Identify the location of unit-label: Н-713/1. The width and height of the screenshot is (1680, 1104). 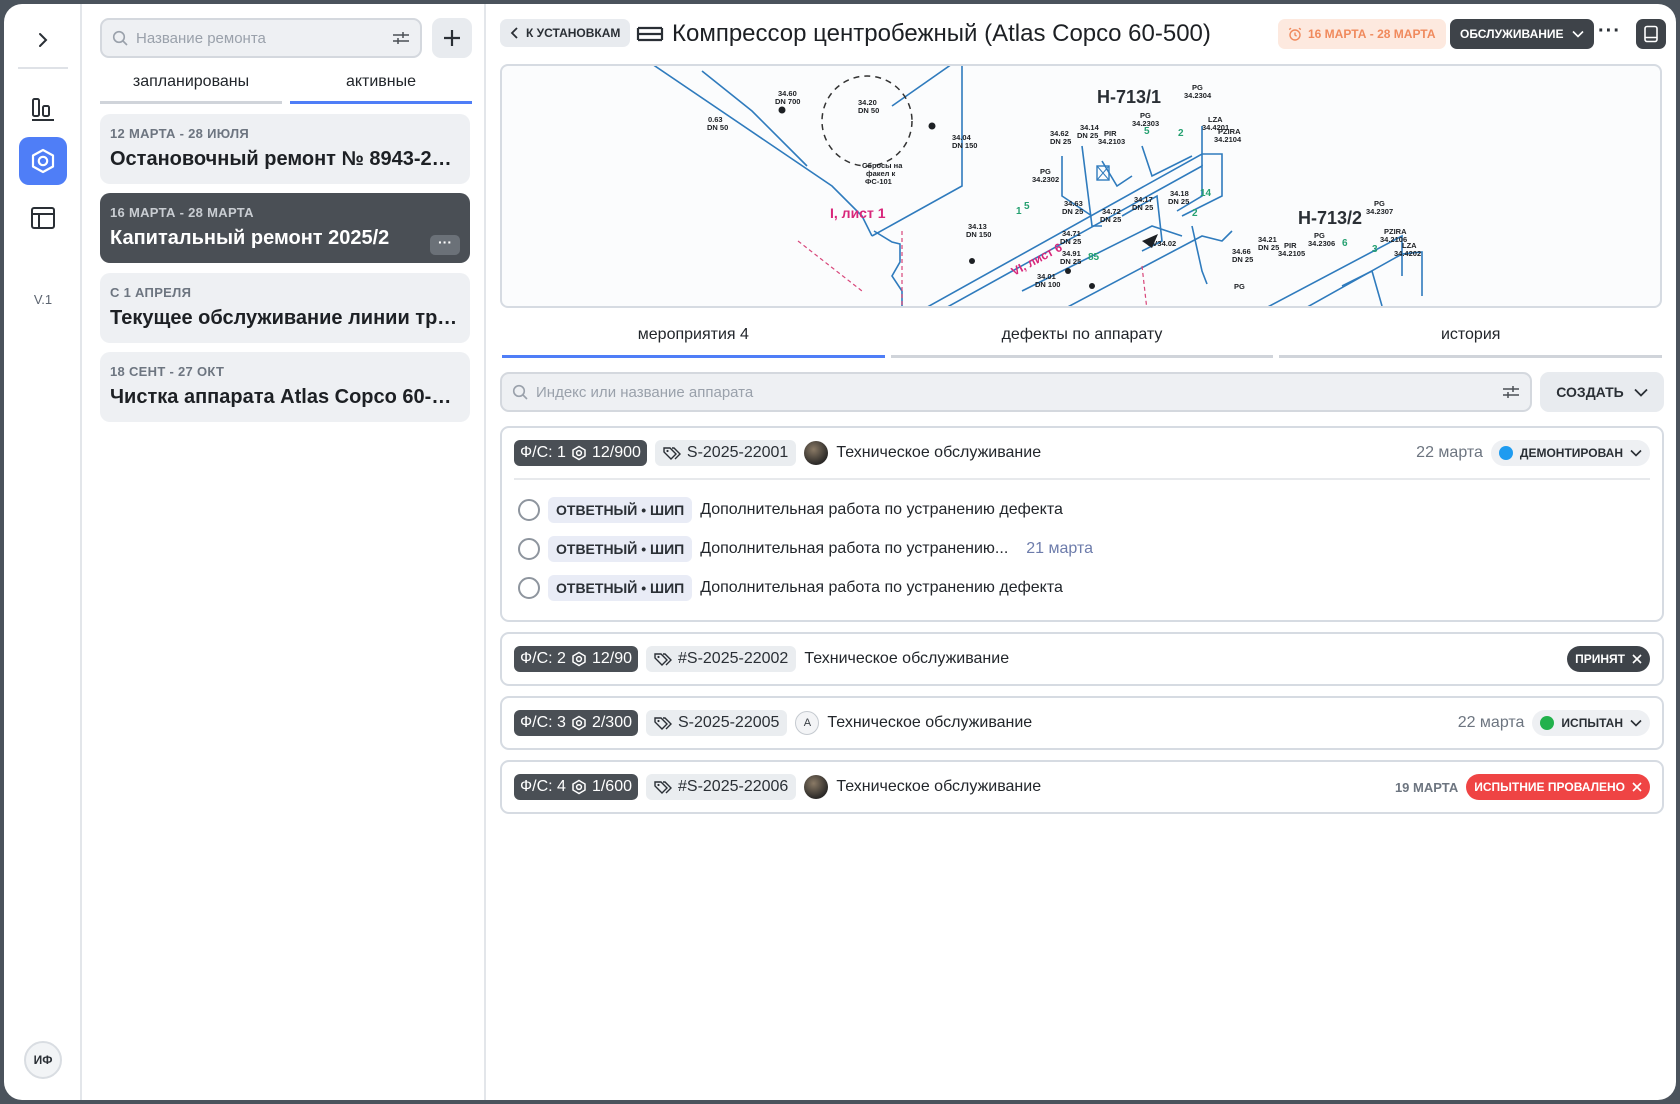
(1129, 97).